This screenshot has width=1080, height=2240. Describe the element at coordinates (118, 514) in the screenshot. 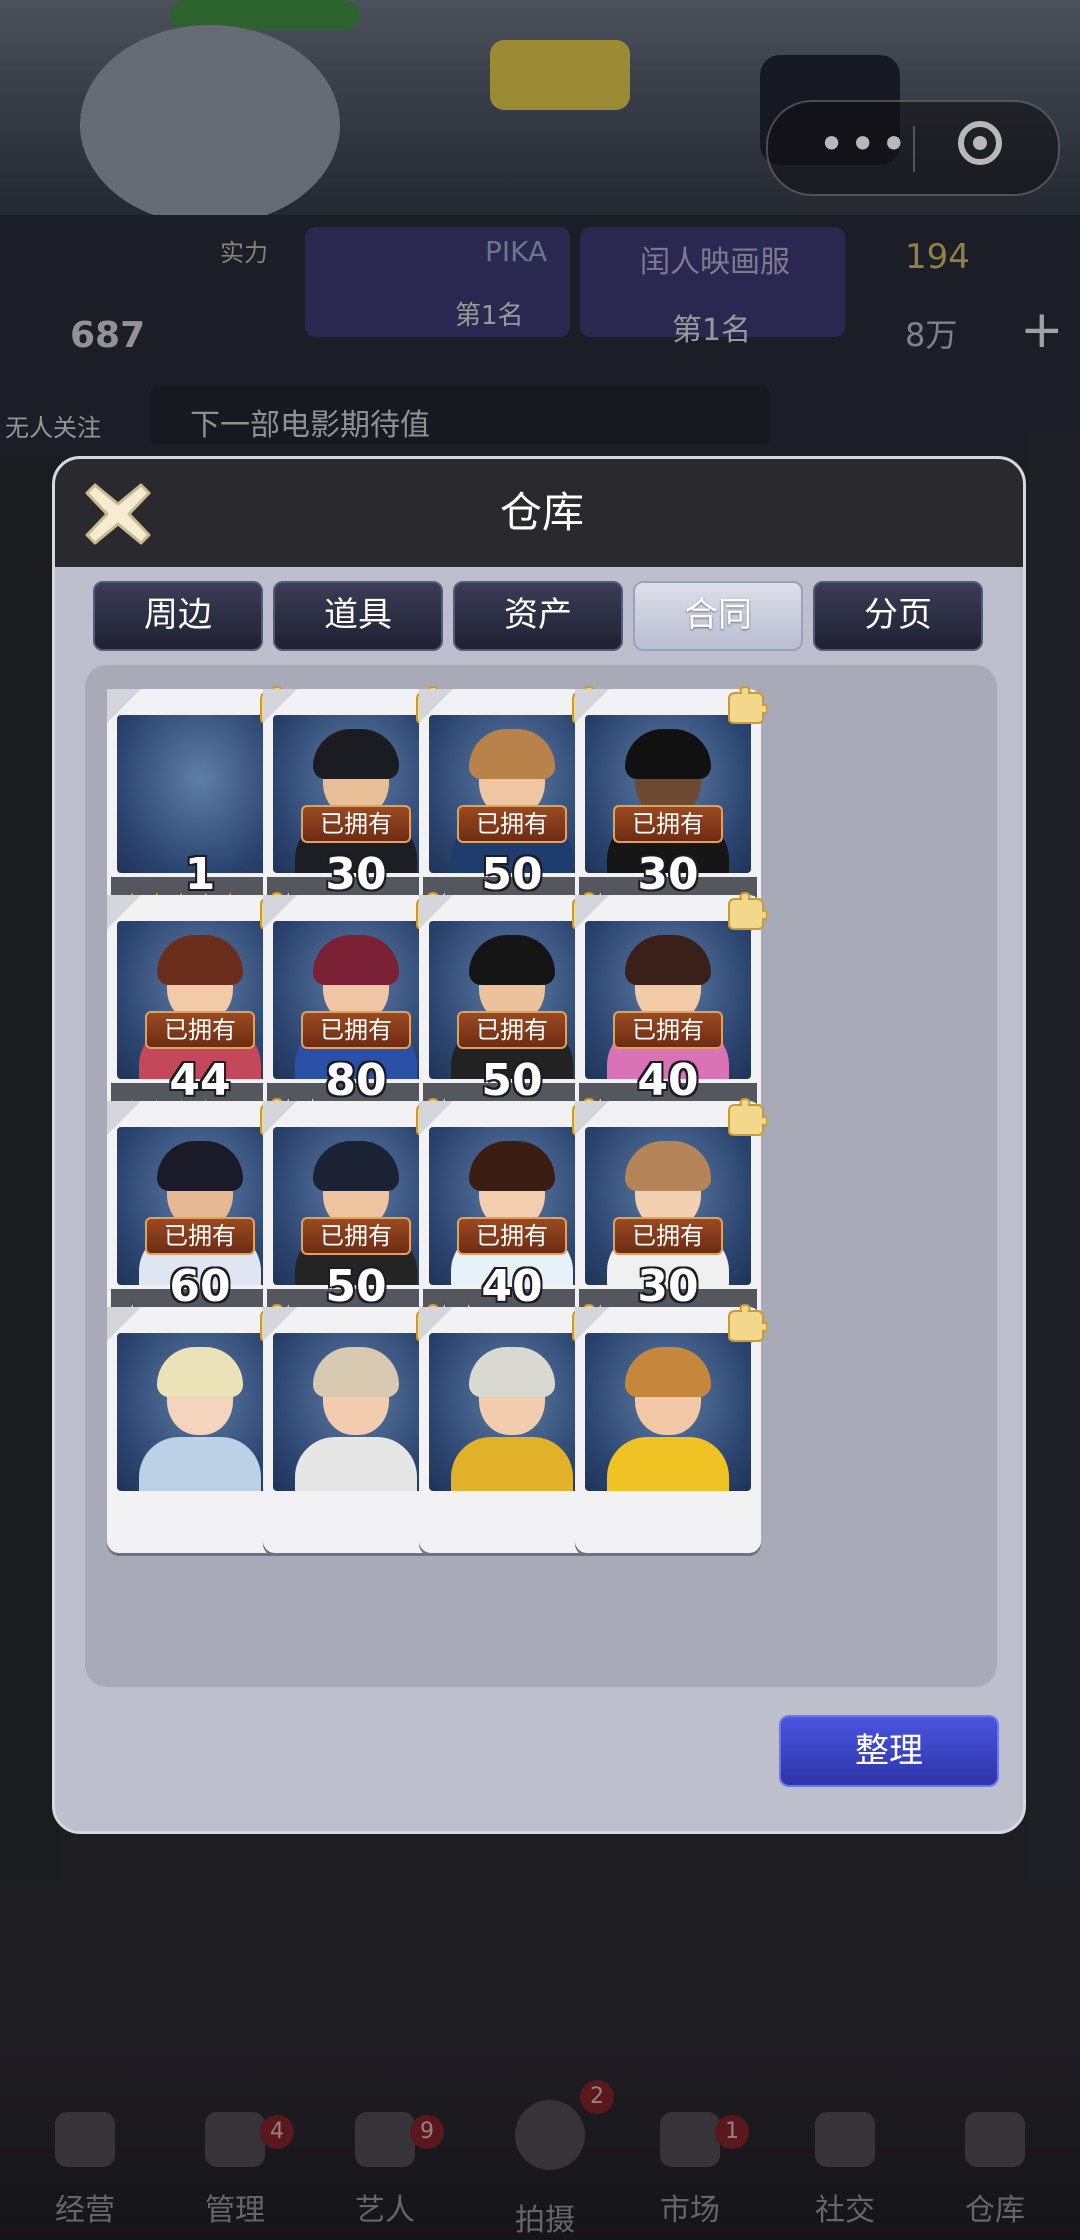

I see `x-close-icon` at that location.